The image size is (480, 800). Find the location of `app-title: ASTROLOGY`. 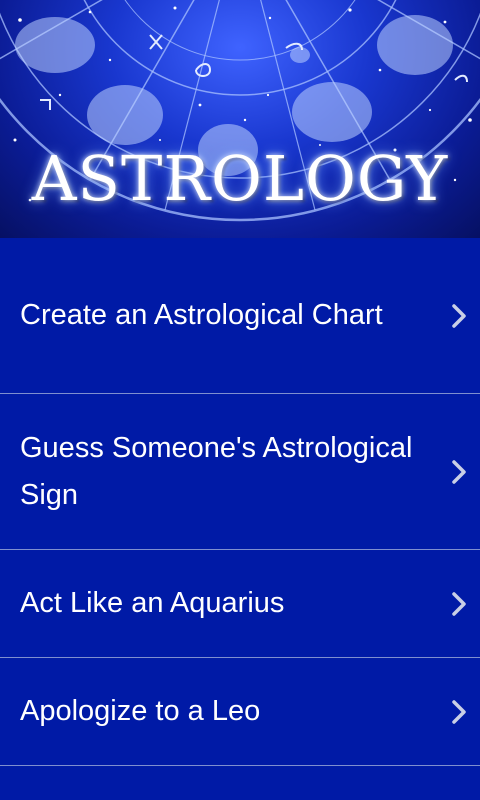

app-title: ASTROLOGY is located at coordinates (240, 178).